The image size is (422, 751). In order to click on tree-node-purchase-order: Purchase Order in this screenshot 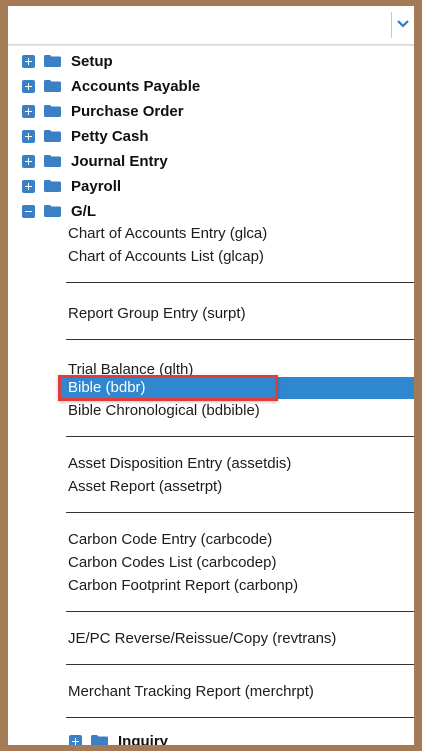, I will do `click(103, 111)`.